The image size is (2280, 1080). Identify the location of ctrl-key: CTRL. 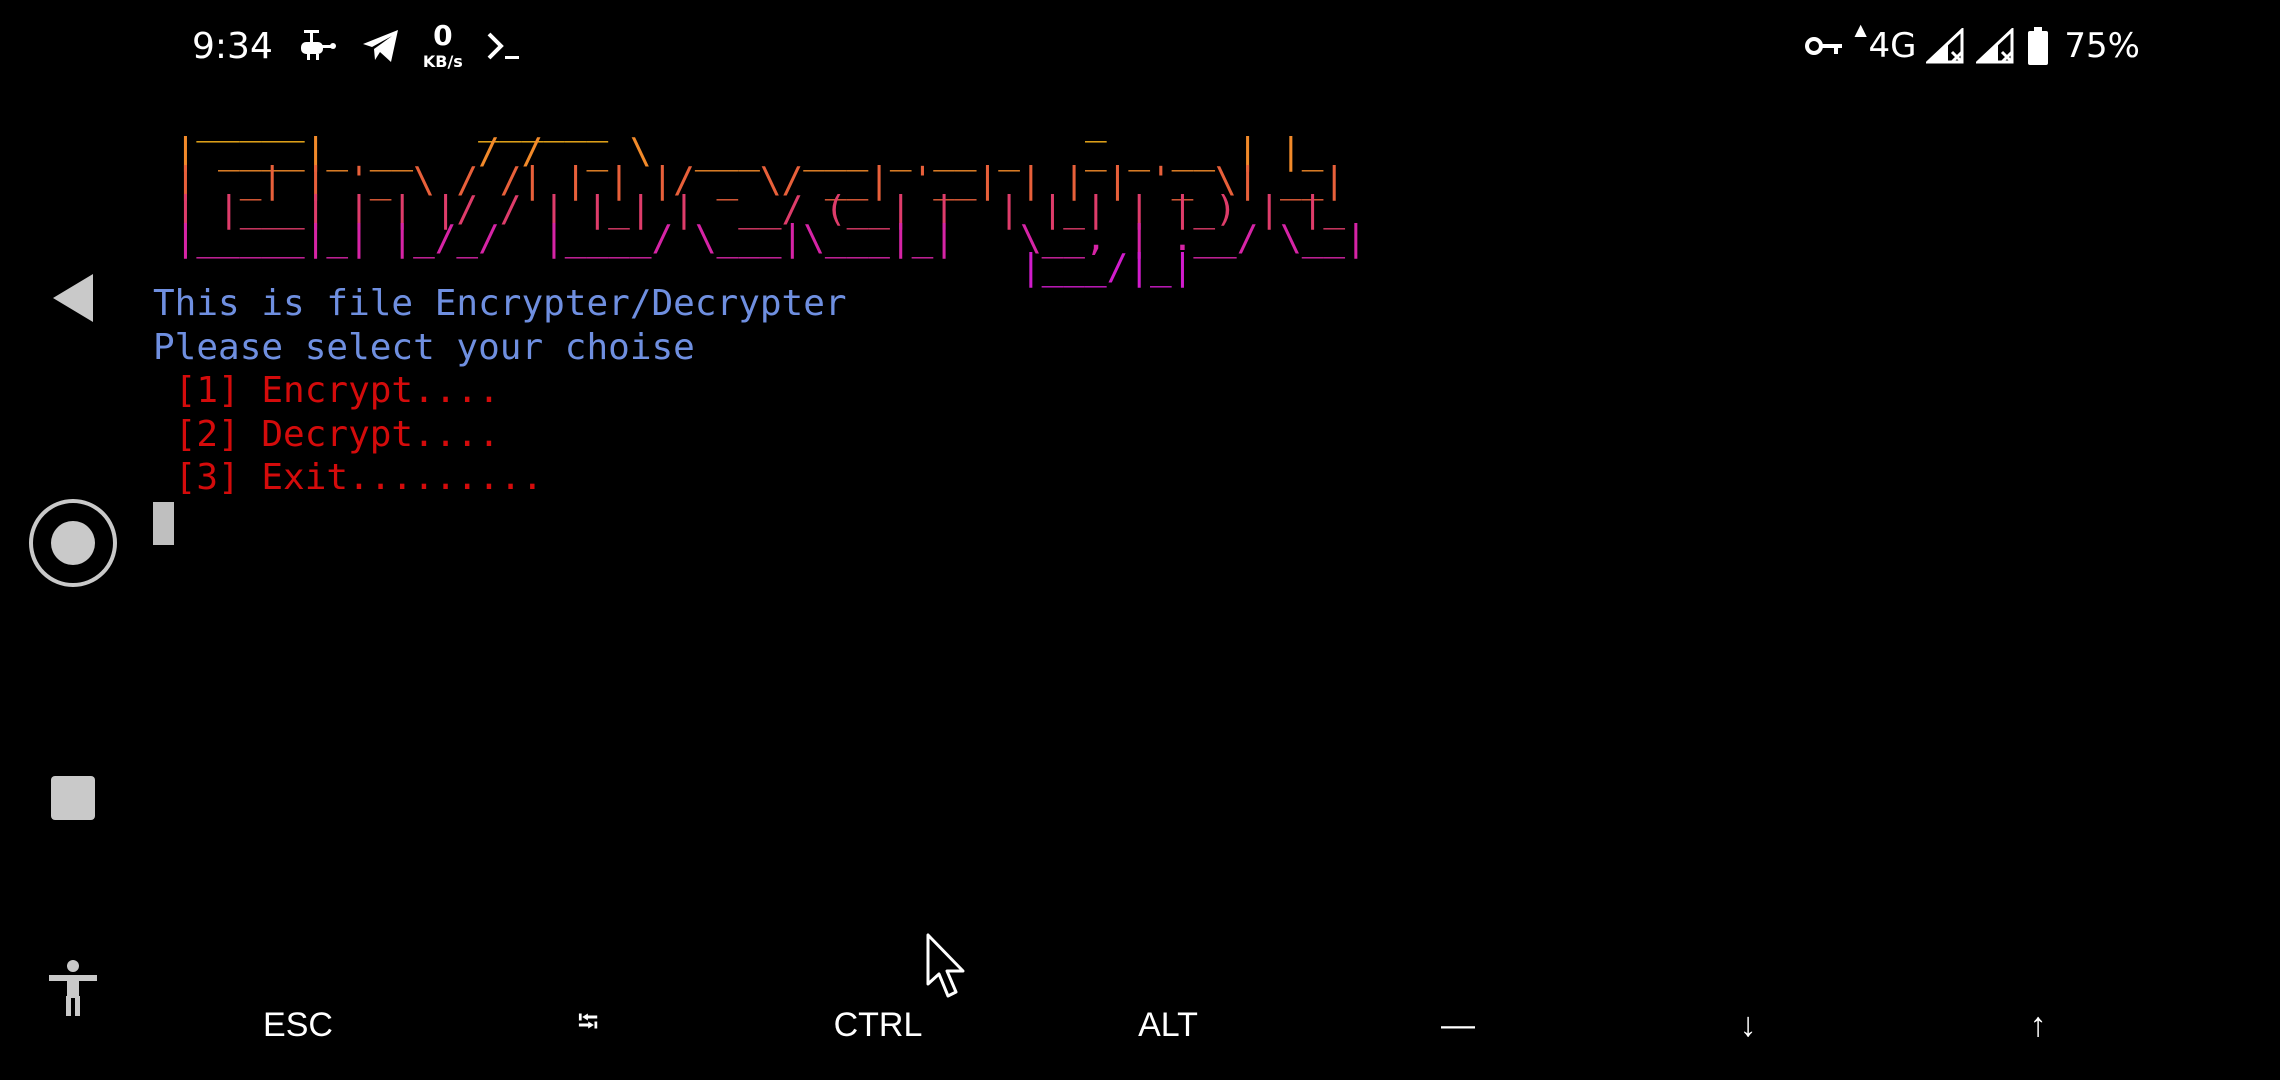
(878, 1025).